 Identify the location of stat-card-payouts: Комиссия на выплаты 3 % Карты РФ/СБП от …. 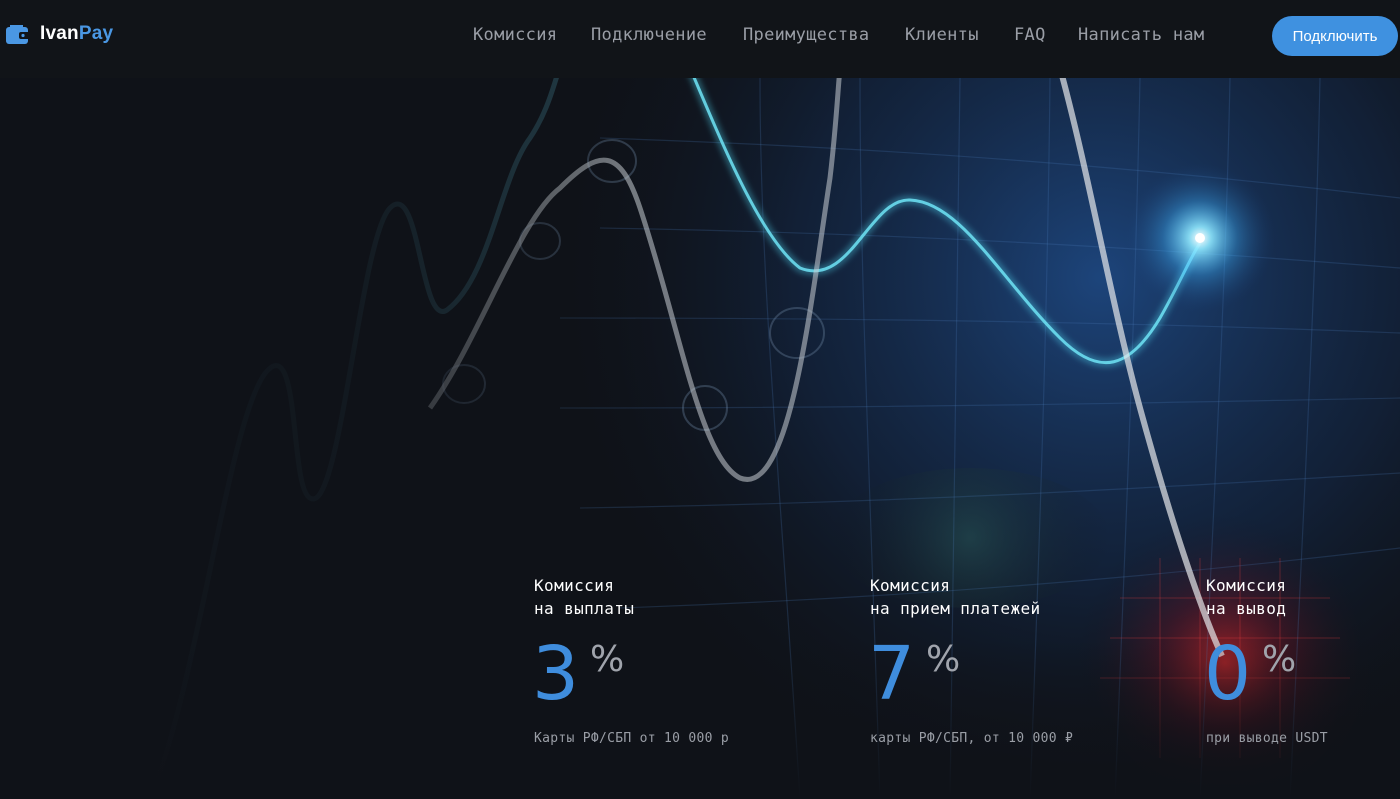
(683, 660).